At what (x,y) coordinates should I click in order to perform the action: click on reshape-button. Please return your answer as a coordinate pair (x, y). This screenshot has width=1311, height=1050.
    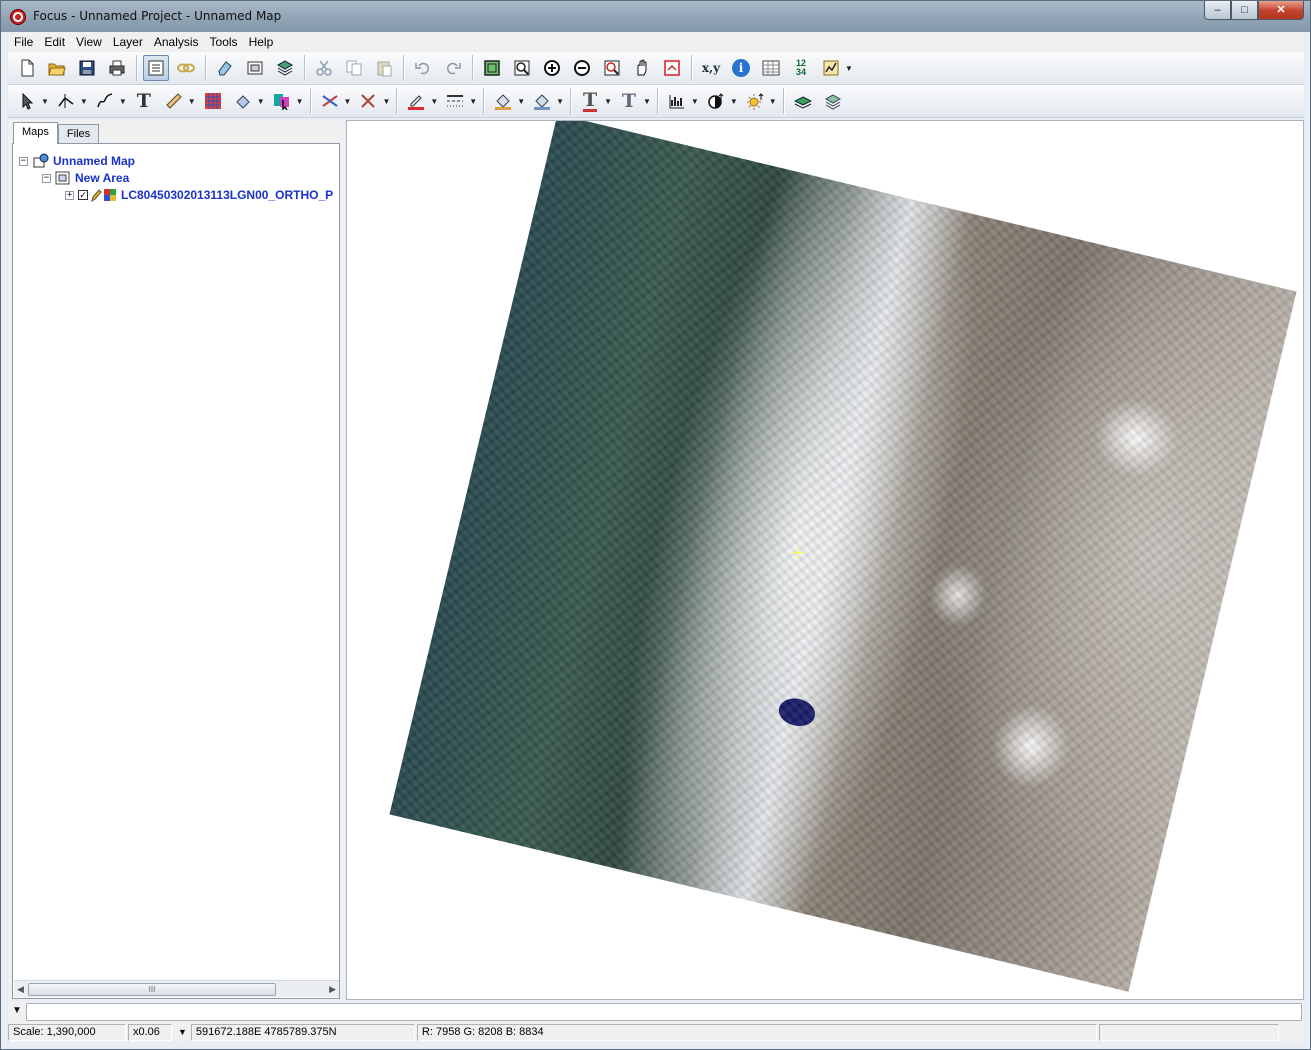
    Looking at the image, I should click on (368, 101).